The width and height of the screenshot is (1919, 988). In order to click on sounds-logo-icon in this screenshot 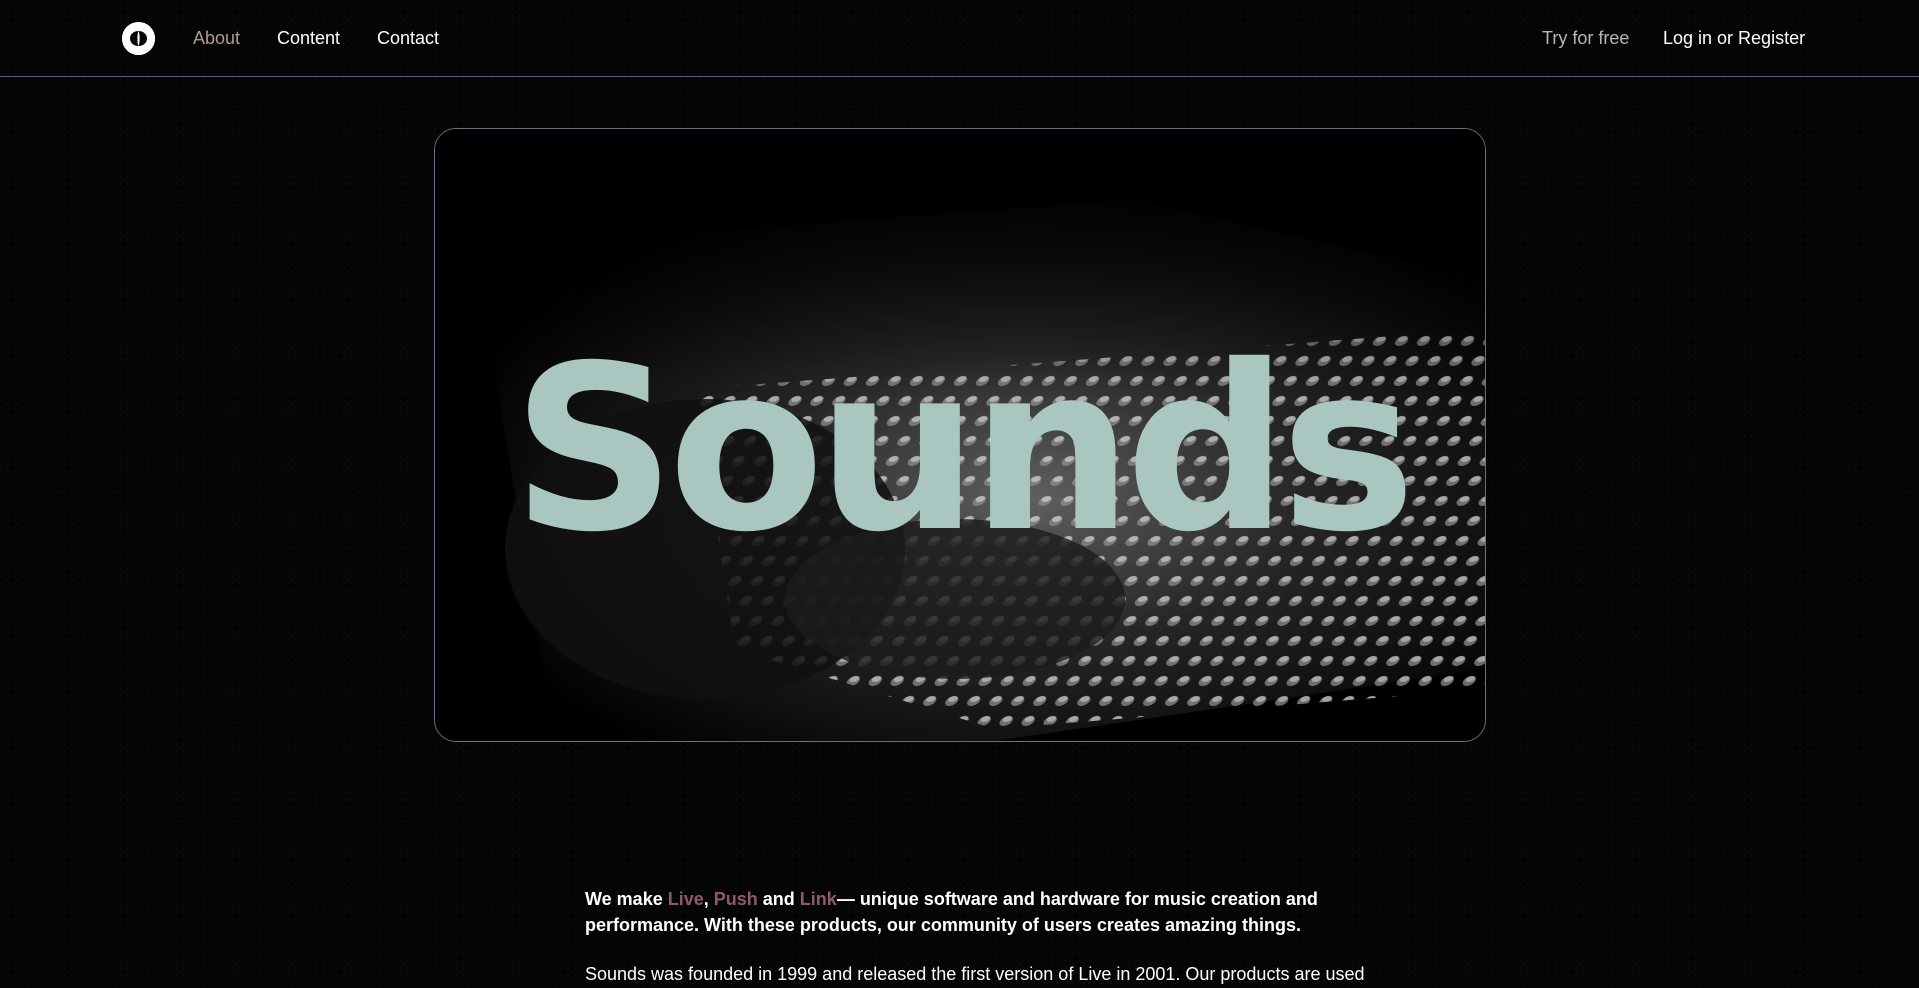, I will do `click(138, 38)`.